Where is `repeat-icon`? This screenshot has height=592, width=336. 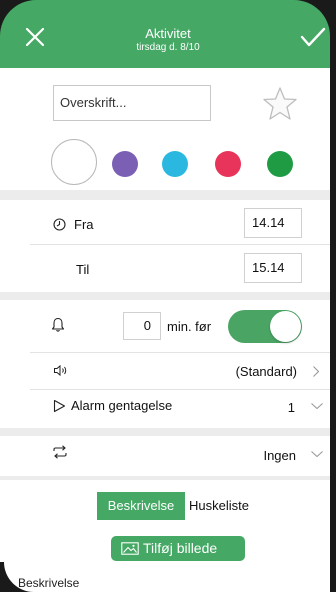
repeat-icon is located at coordinates (60, 452).